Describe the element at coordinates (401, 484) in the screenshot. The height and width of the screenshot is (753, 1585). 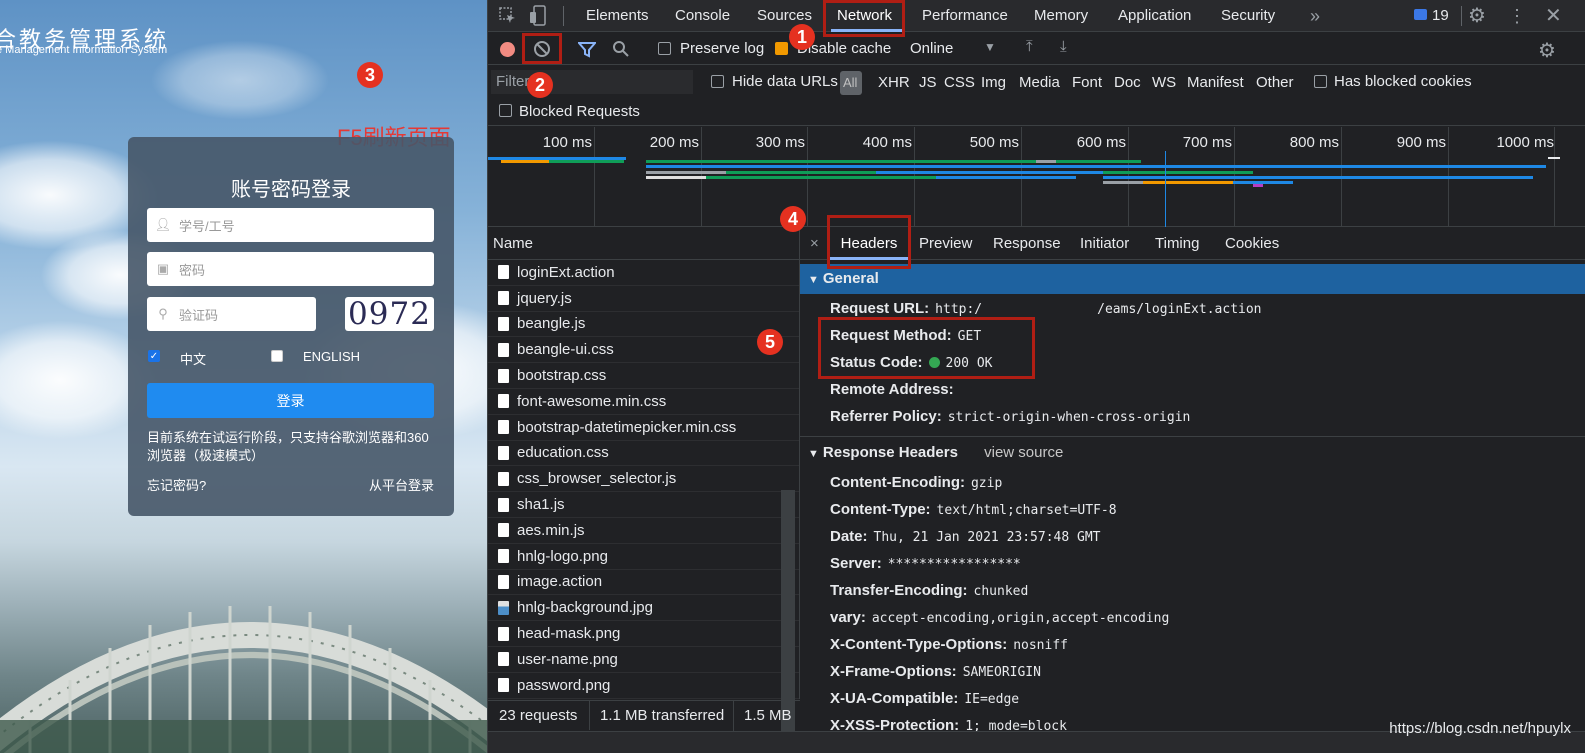
I see `platform-login-link: 从平台登录` at that location.